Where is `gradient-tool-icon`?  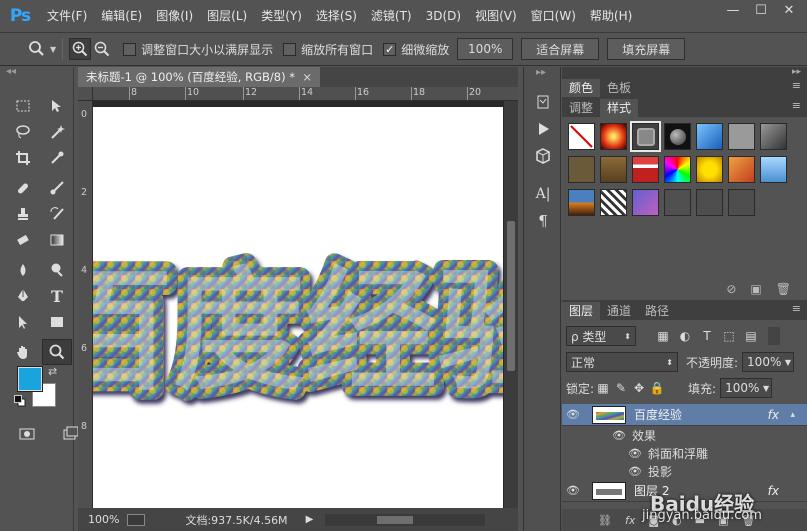
gradient-tool-icon is located at coordinates (57, 240).